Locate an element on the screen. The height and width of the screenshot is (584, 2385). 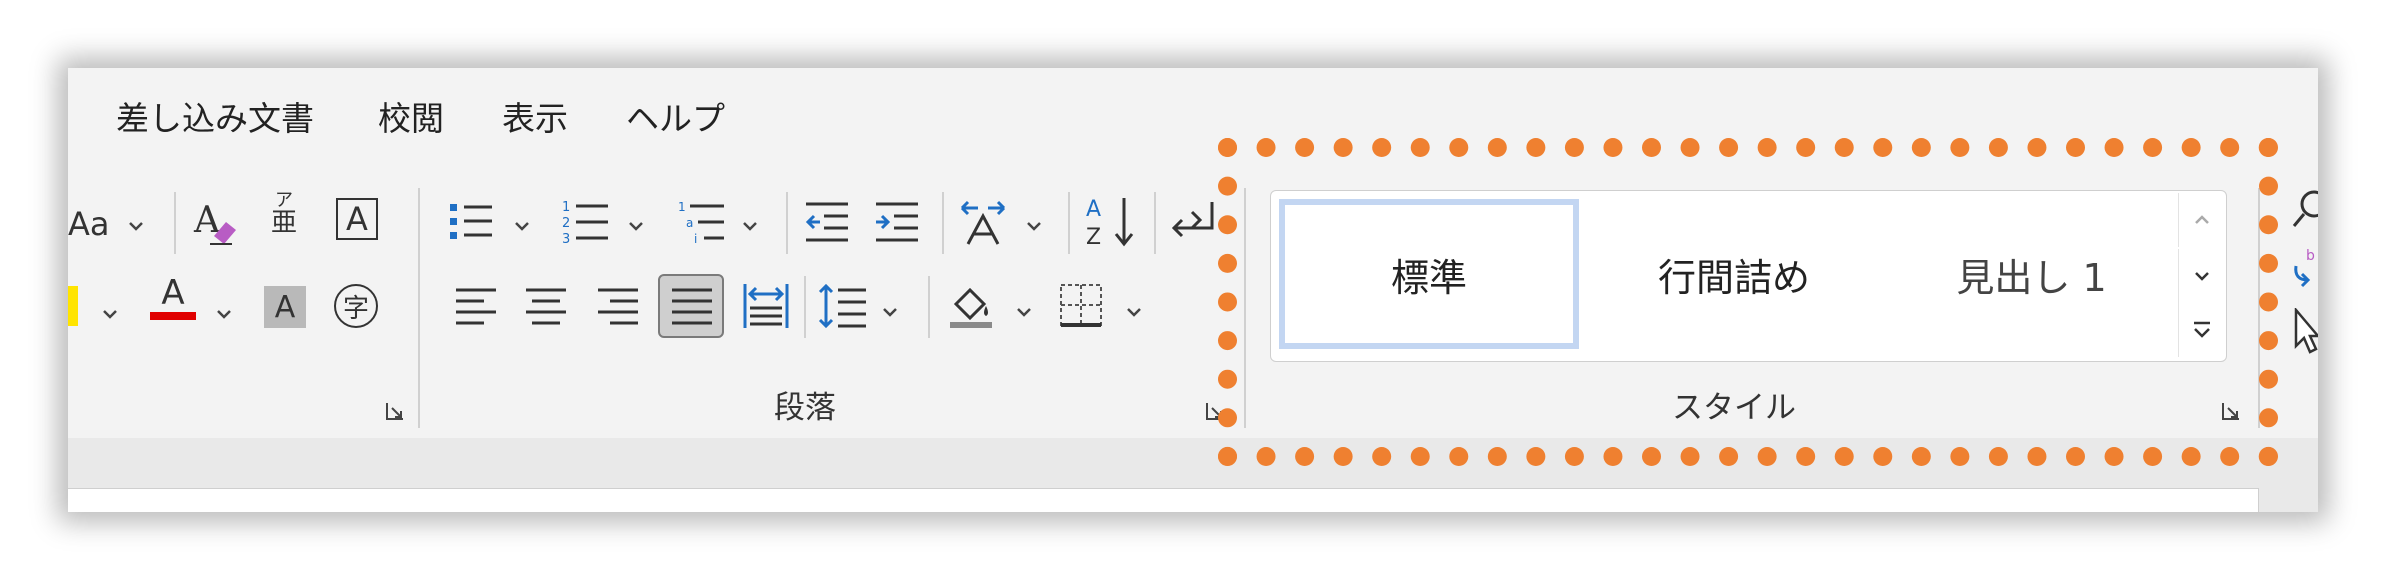
svg-text: a is located at coordinates (689, 223).